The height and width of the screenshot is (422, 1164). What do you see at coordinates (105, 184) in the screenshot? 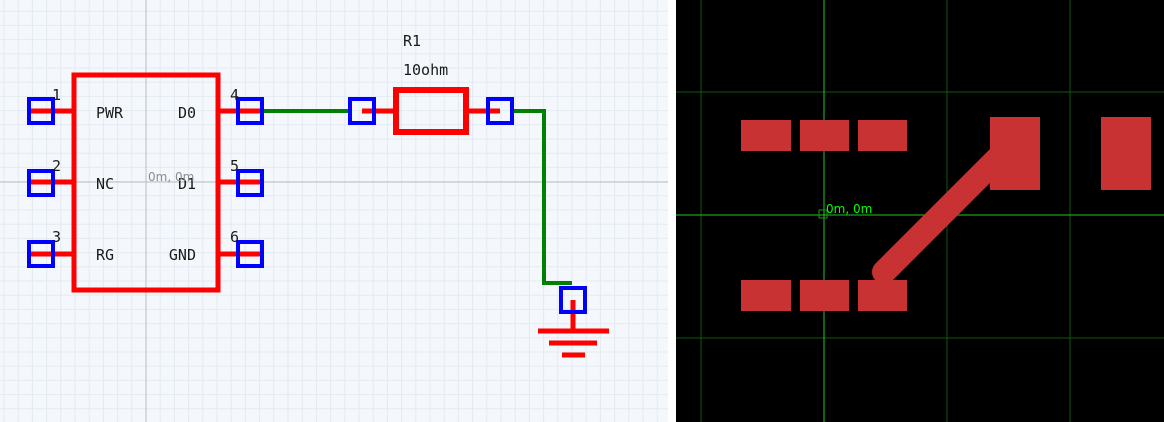
I see `pin-label-nc: NC` at bounding box center [105, 184].